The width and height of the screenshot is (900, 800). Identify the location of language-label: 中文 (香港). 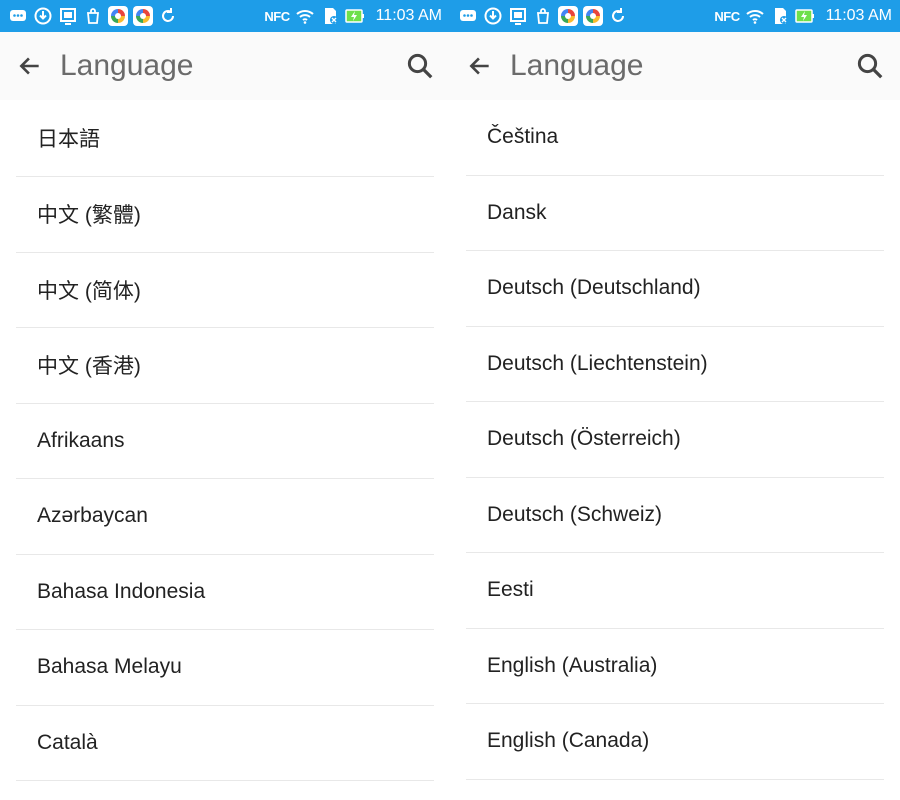
(89, 367).